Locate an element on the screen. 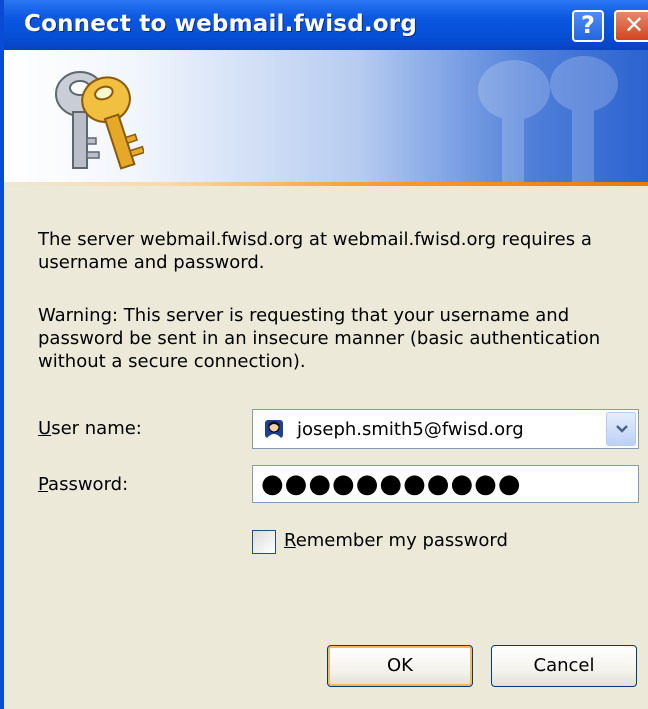 This screenshot has height=709, width=648. watermark-keys-icon is located at coordinates (548, 119).